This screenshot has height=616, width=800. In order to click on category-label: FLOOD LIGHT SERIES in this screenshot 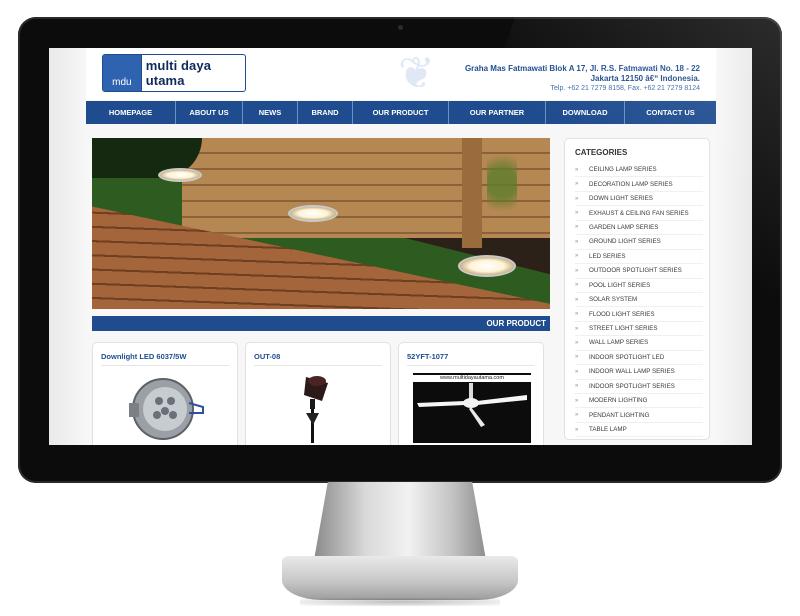, I will do `click(622, 314)`.